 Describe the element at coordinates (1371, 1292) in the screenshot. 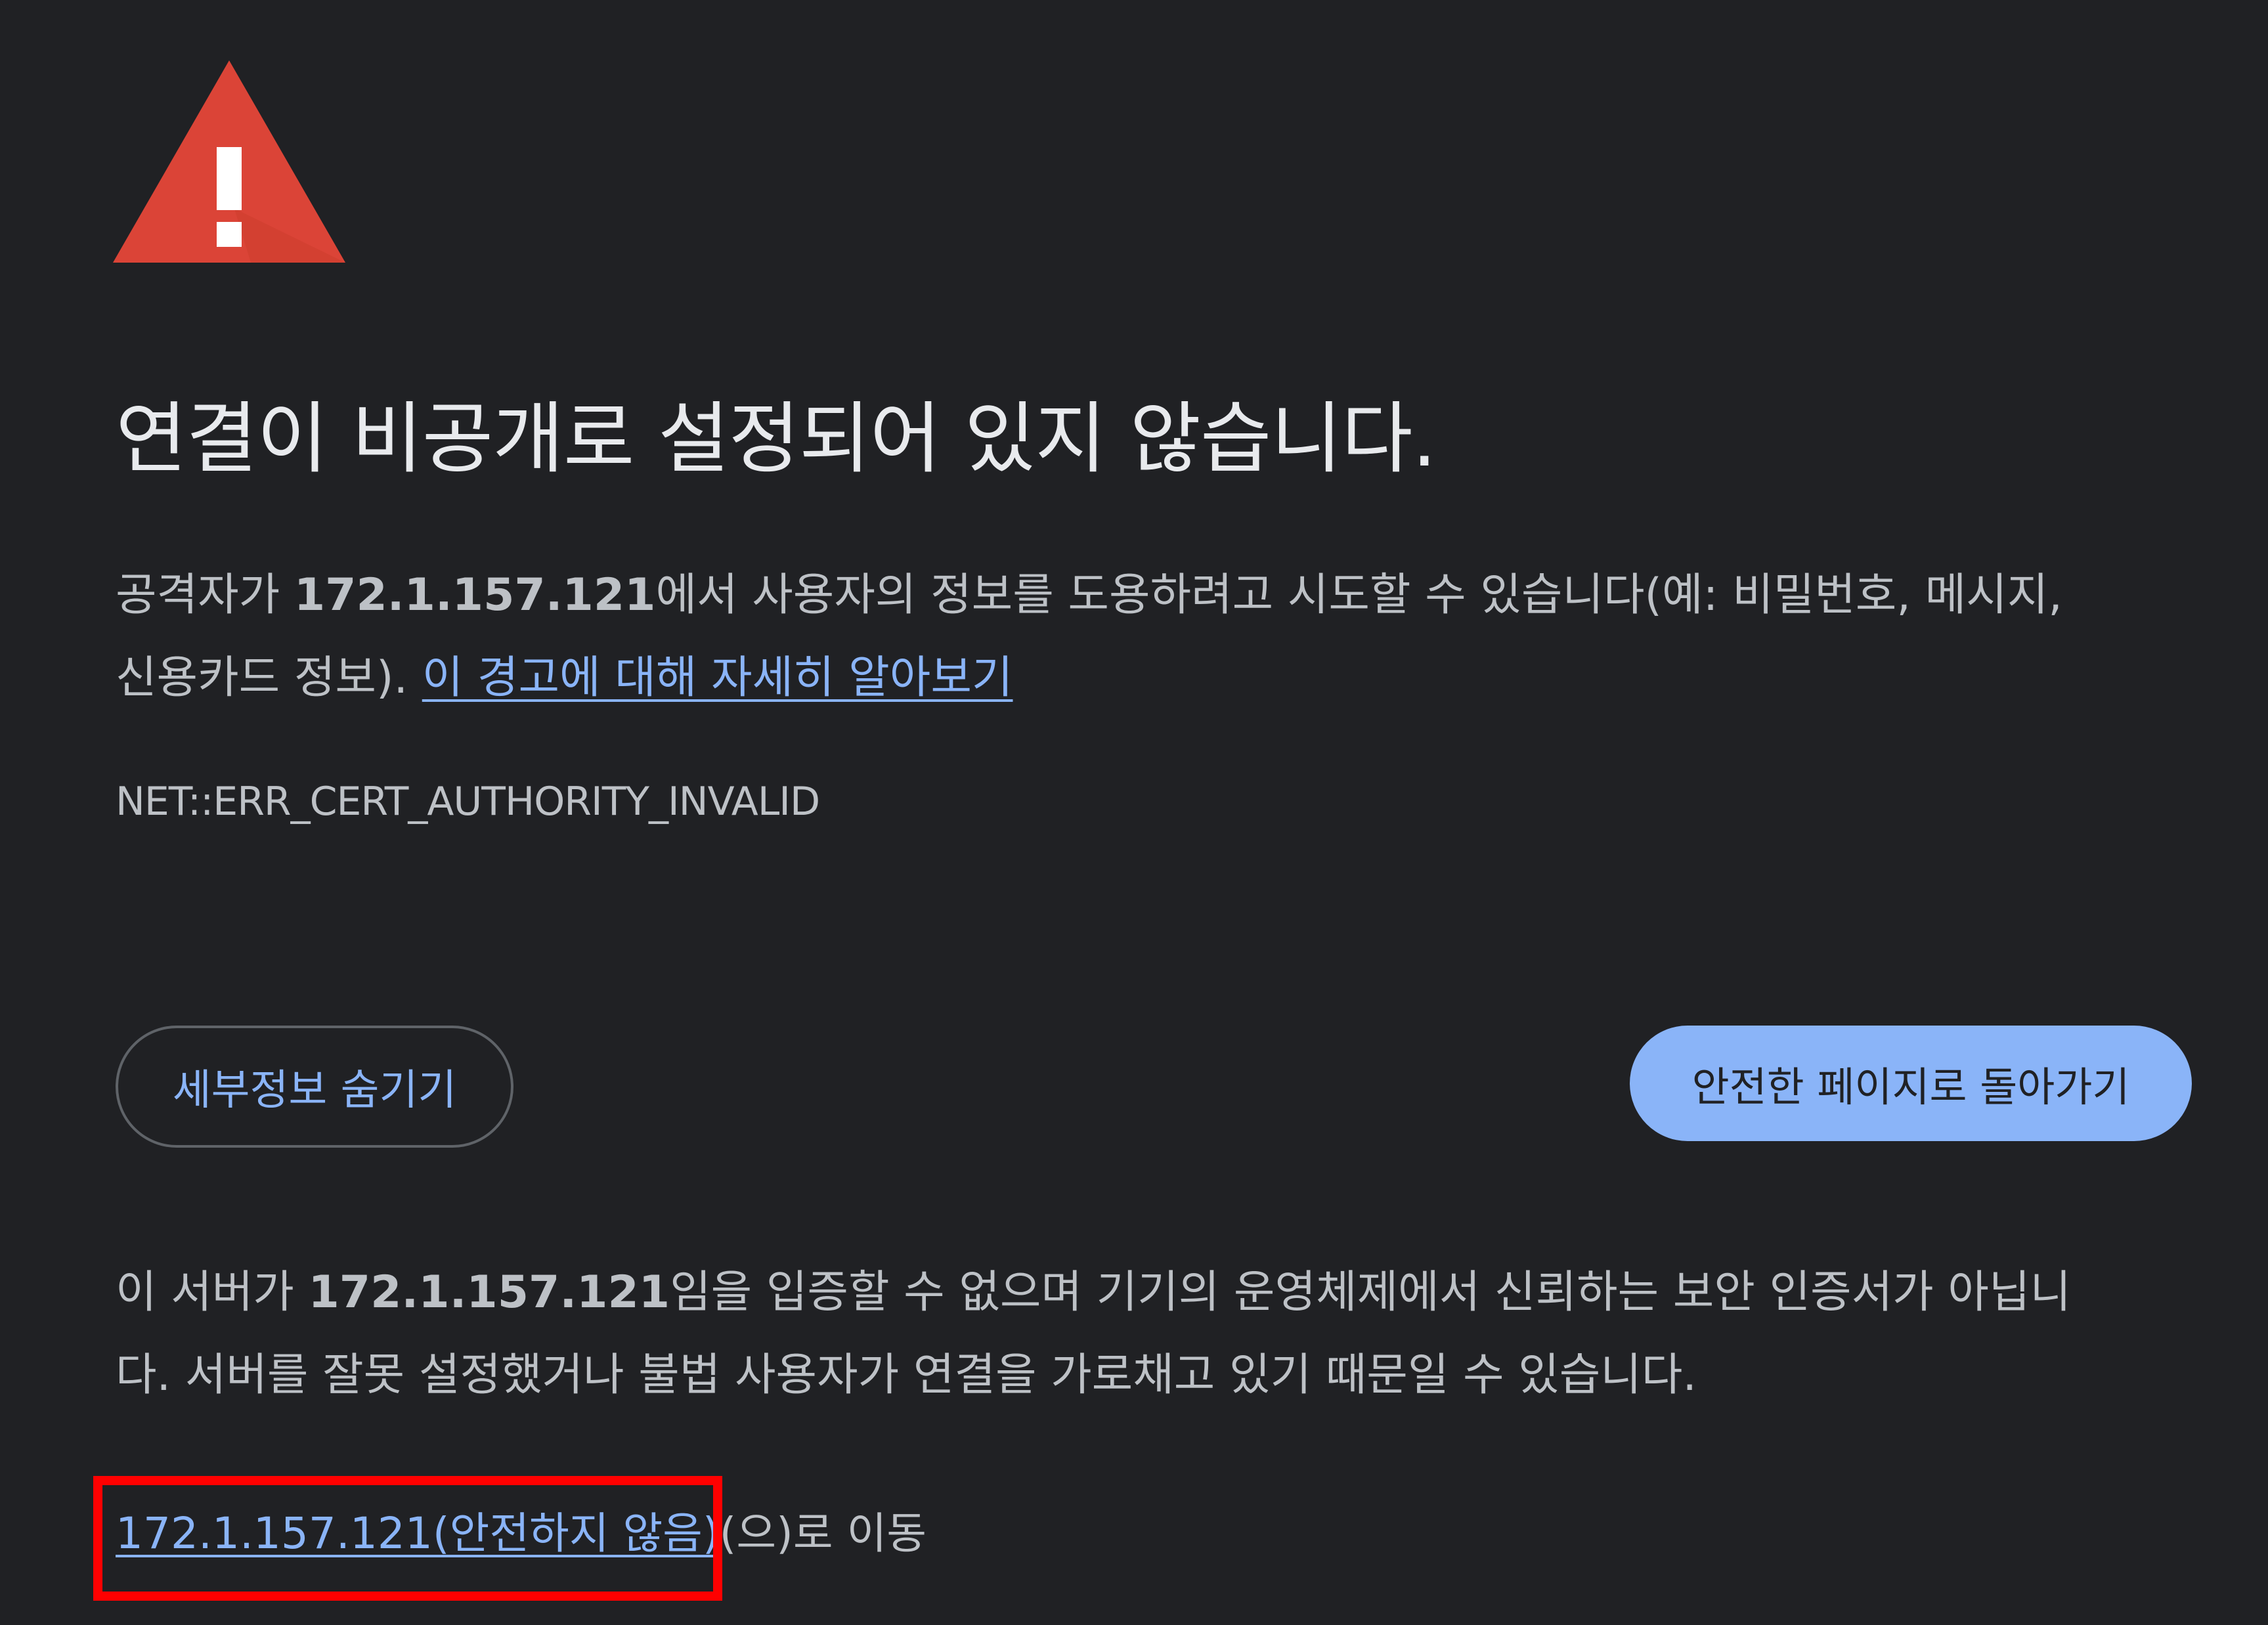

I see `details-text-1: 임을 입증할 수 없으며 기기의 운영체제에서 신뢰하는 보안 인증서가 아닙니` at that location.